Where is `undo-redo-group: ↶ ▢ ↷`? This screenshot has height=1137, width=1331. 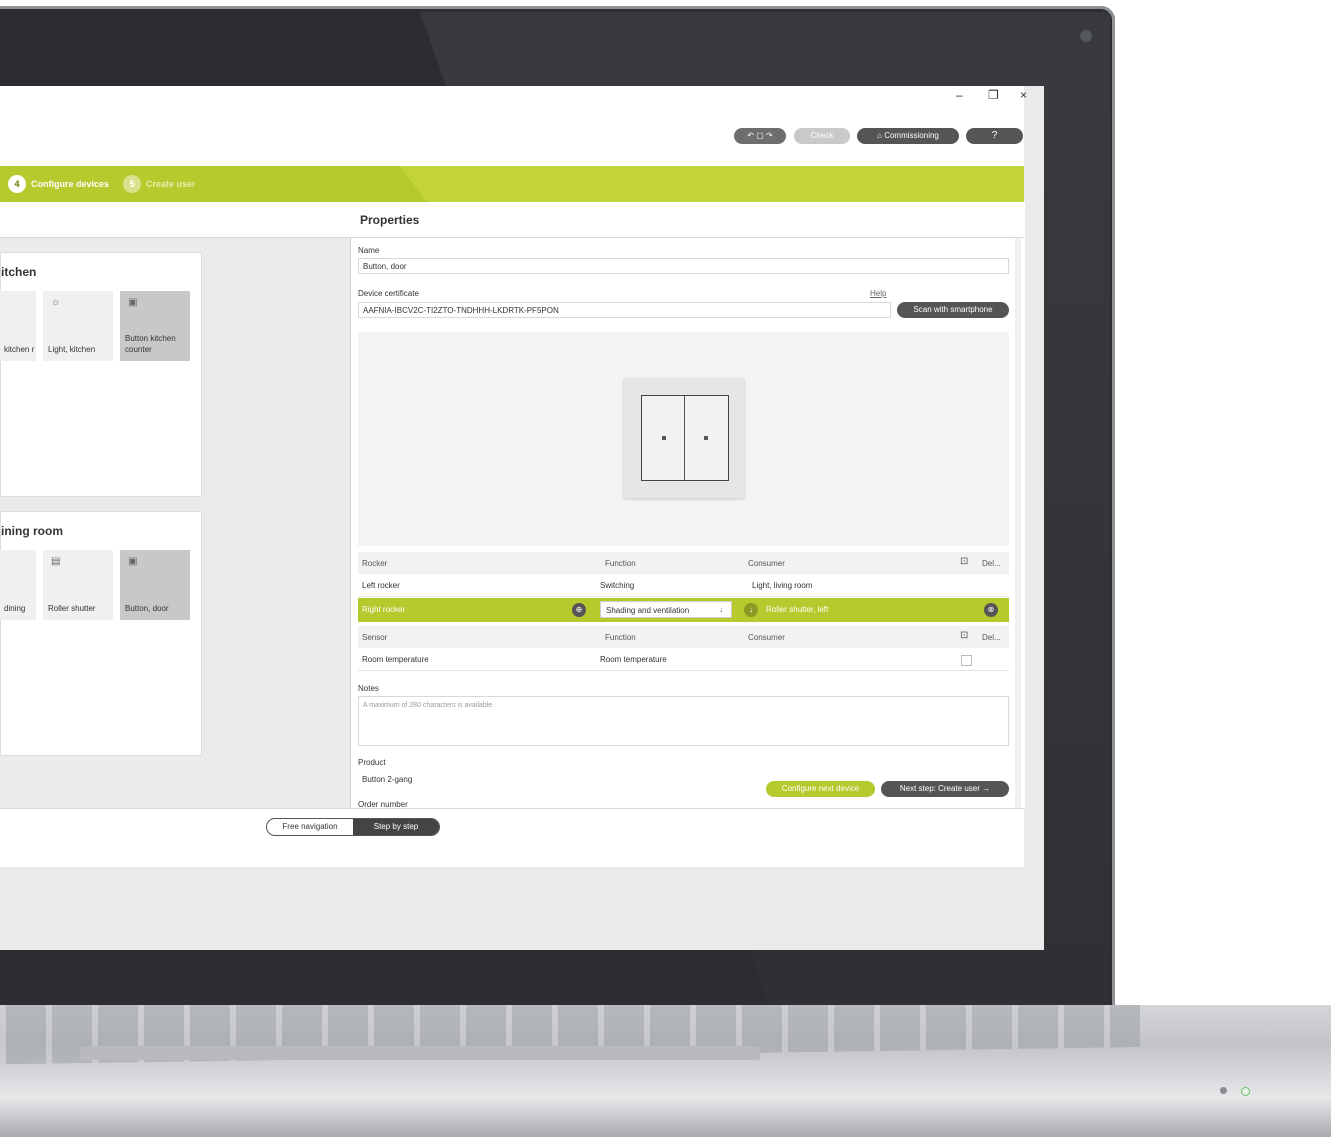
undo-redo-group: ↶ ▢ ↷ is located at coordinates (760, 136).